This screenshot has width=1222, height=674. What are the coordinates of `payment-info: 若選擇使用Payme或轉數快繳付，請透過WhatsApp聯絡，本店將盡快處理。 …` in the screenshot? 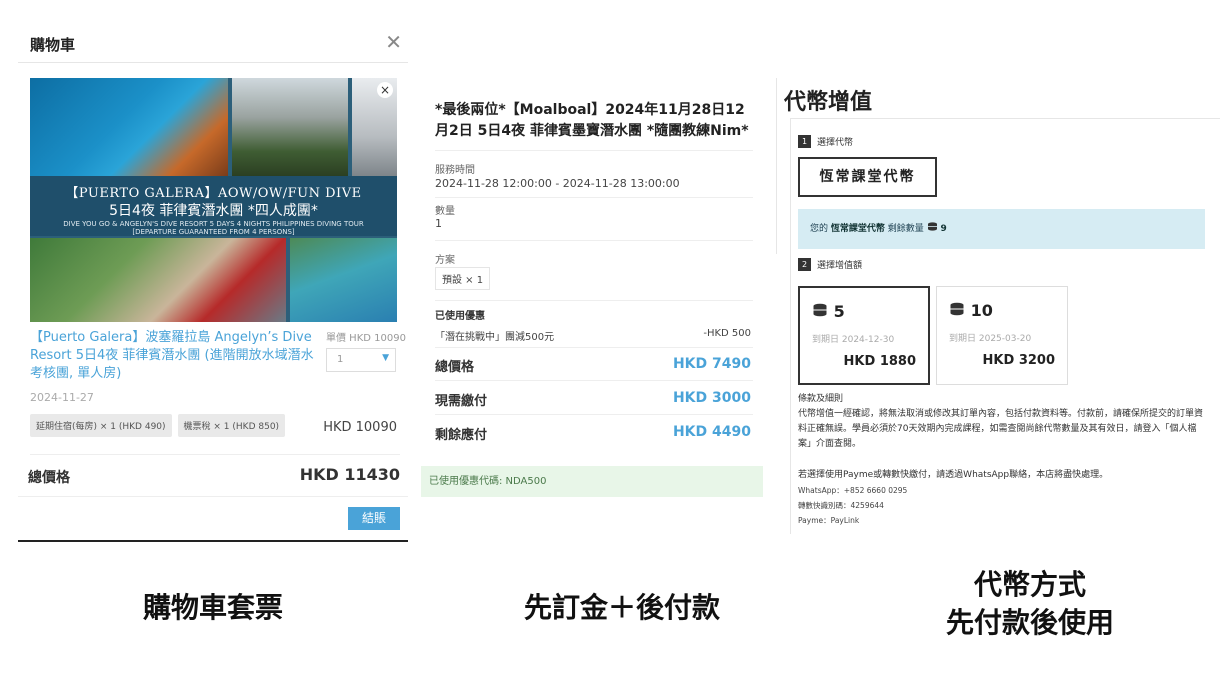 It's located at (1003, 498).